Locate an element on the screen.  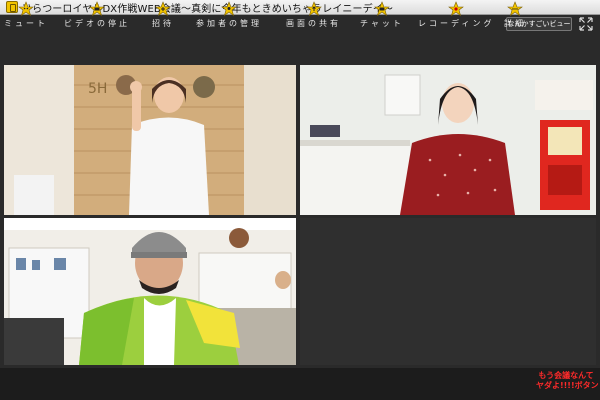
share-screen-icon is located at coordinates (313, 9).